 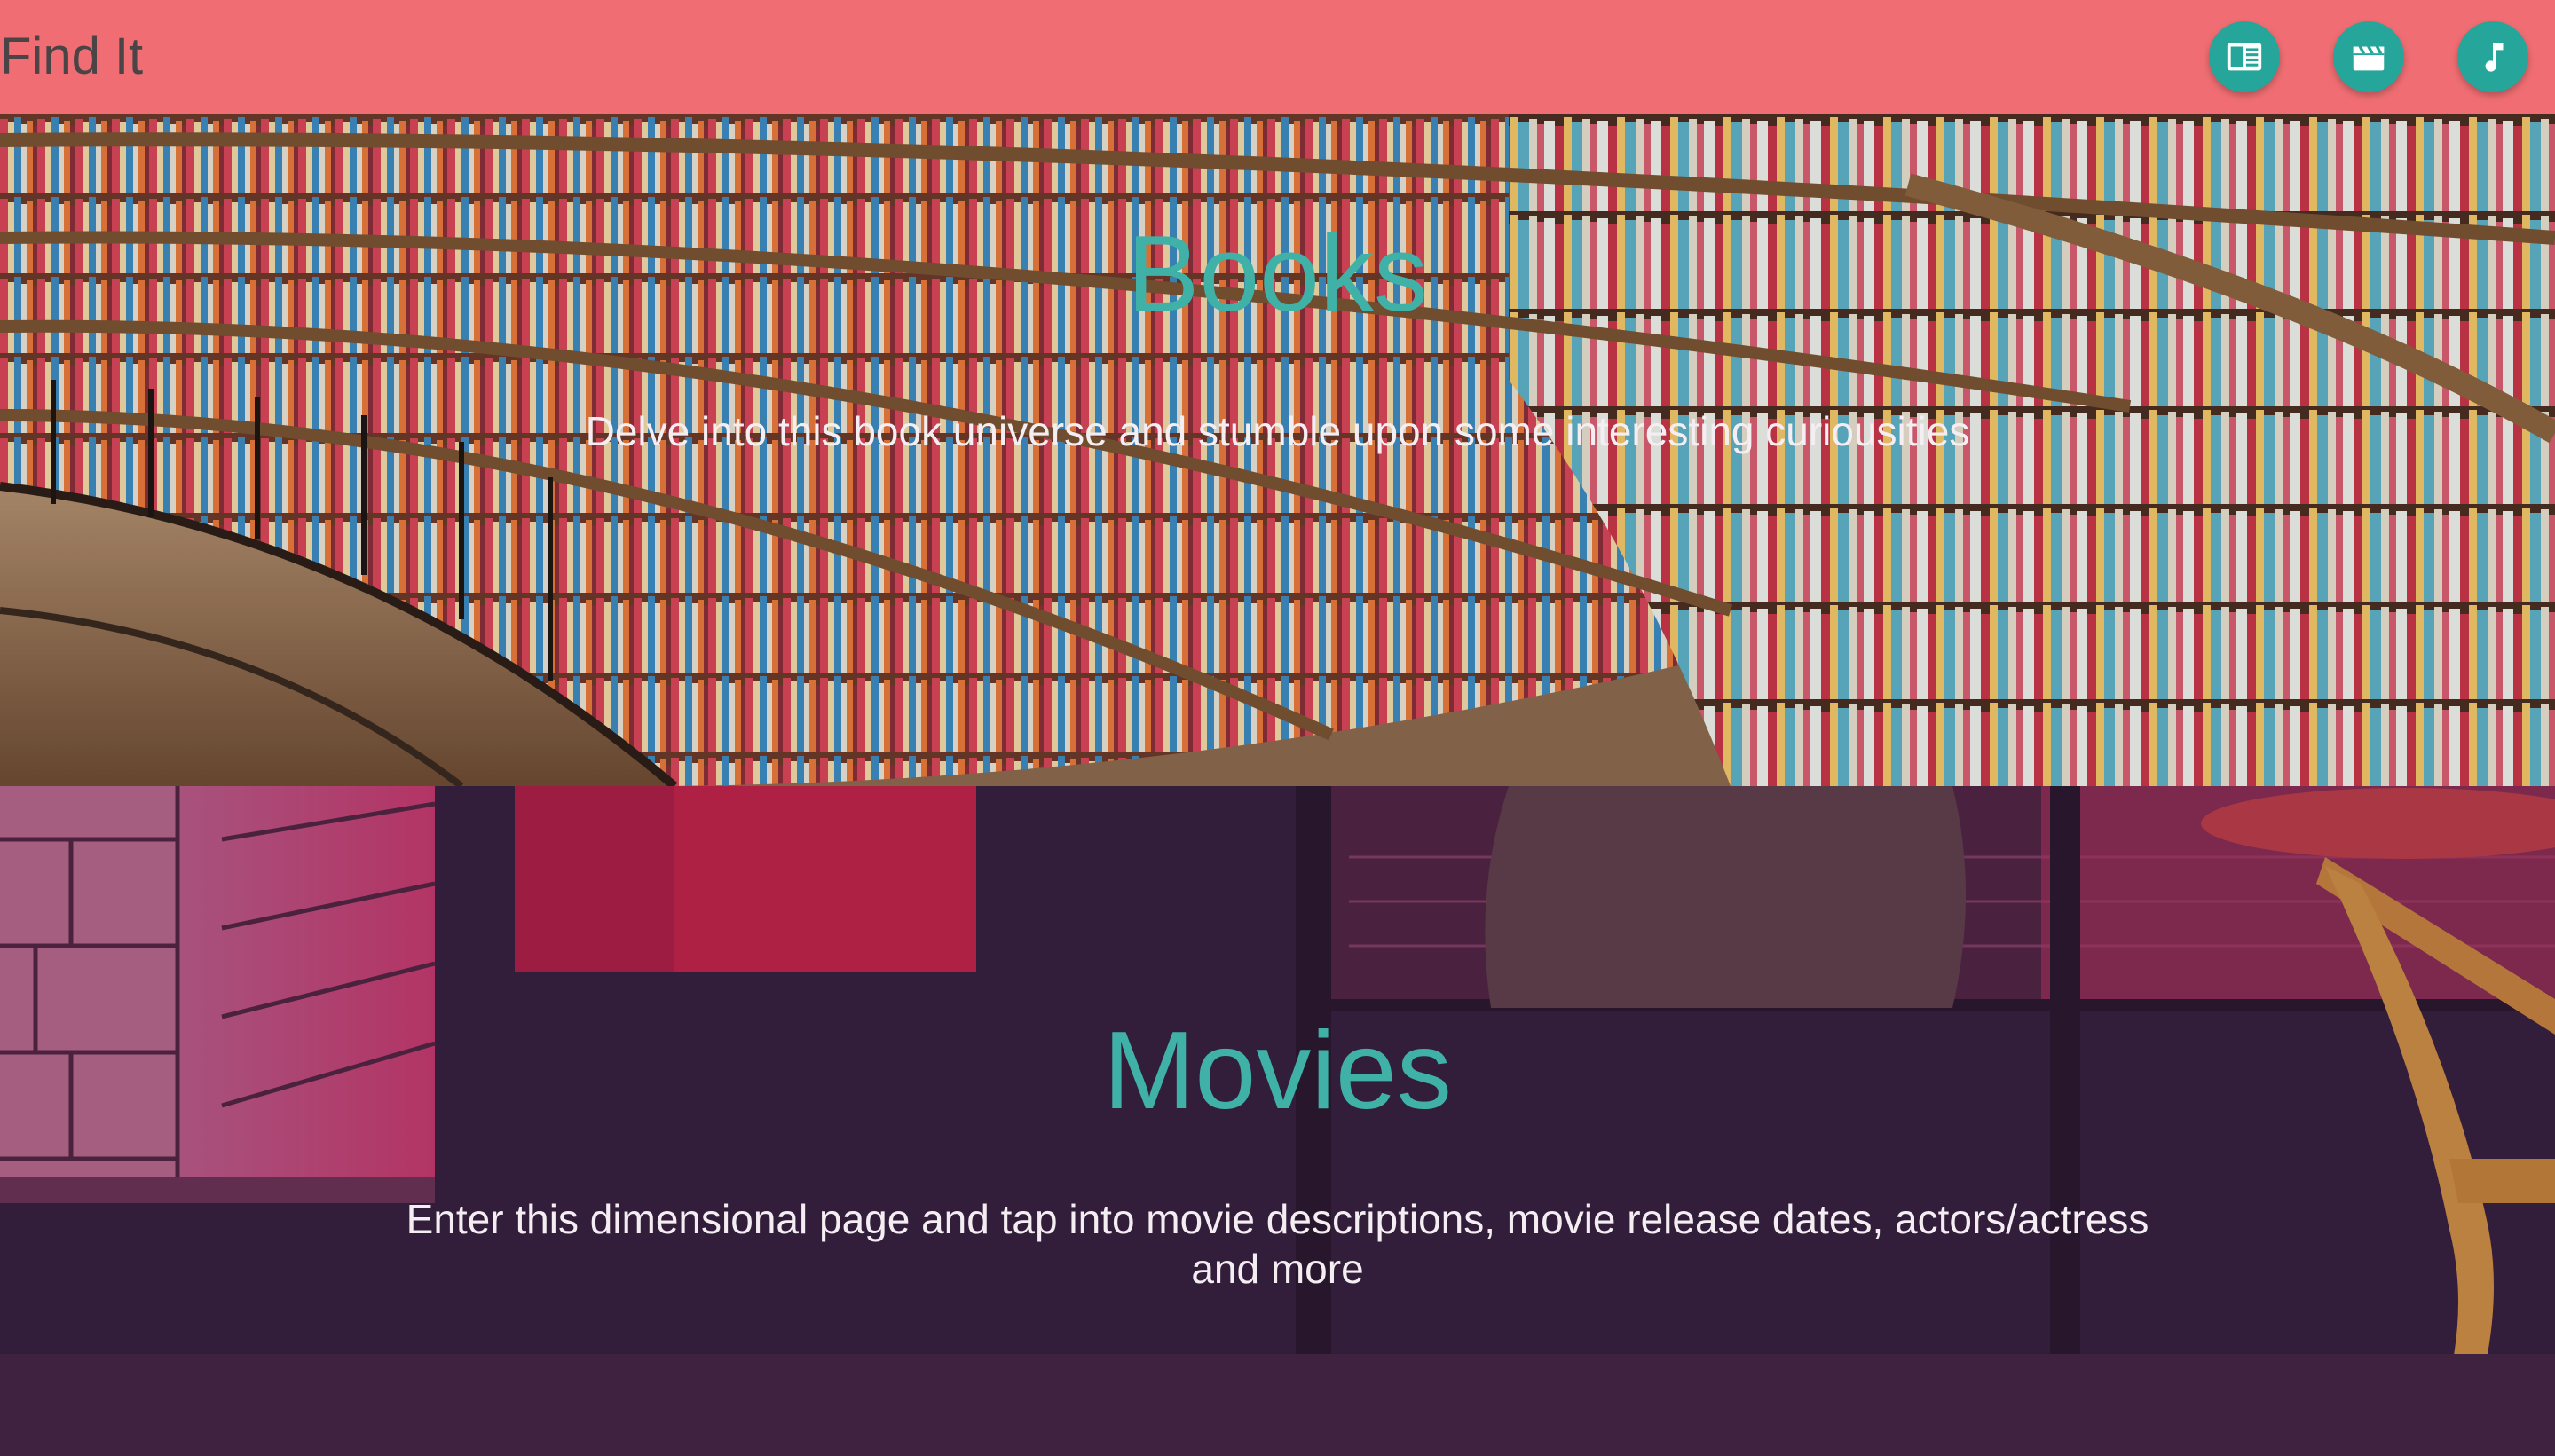 I want to click on books-nav-button, so click(x=2244, y=56).